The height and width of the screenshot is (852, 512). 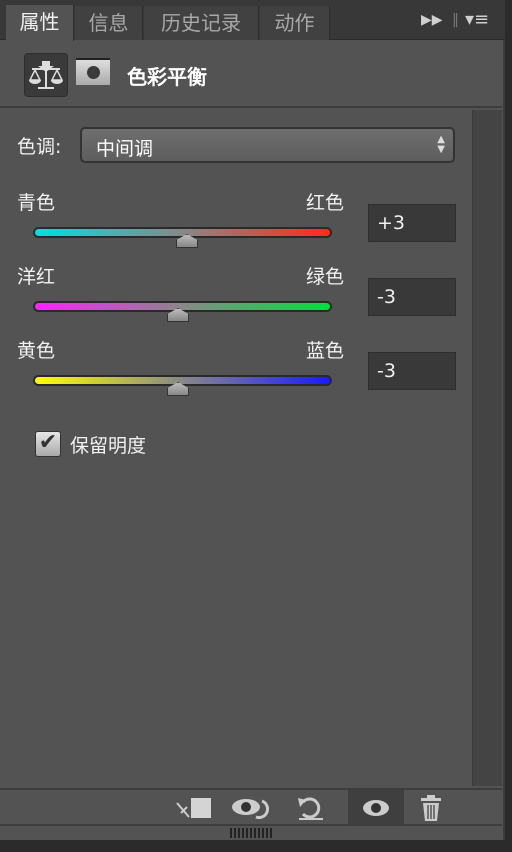 I want to click on bottom-toolbar, so click(x=251, y=807).